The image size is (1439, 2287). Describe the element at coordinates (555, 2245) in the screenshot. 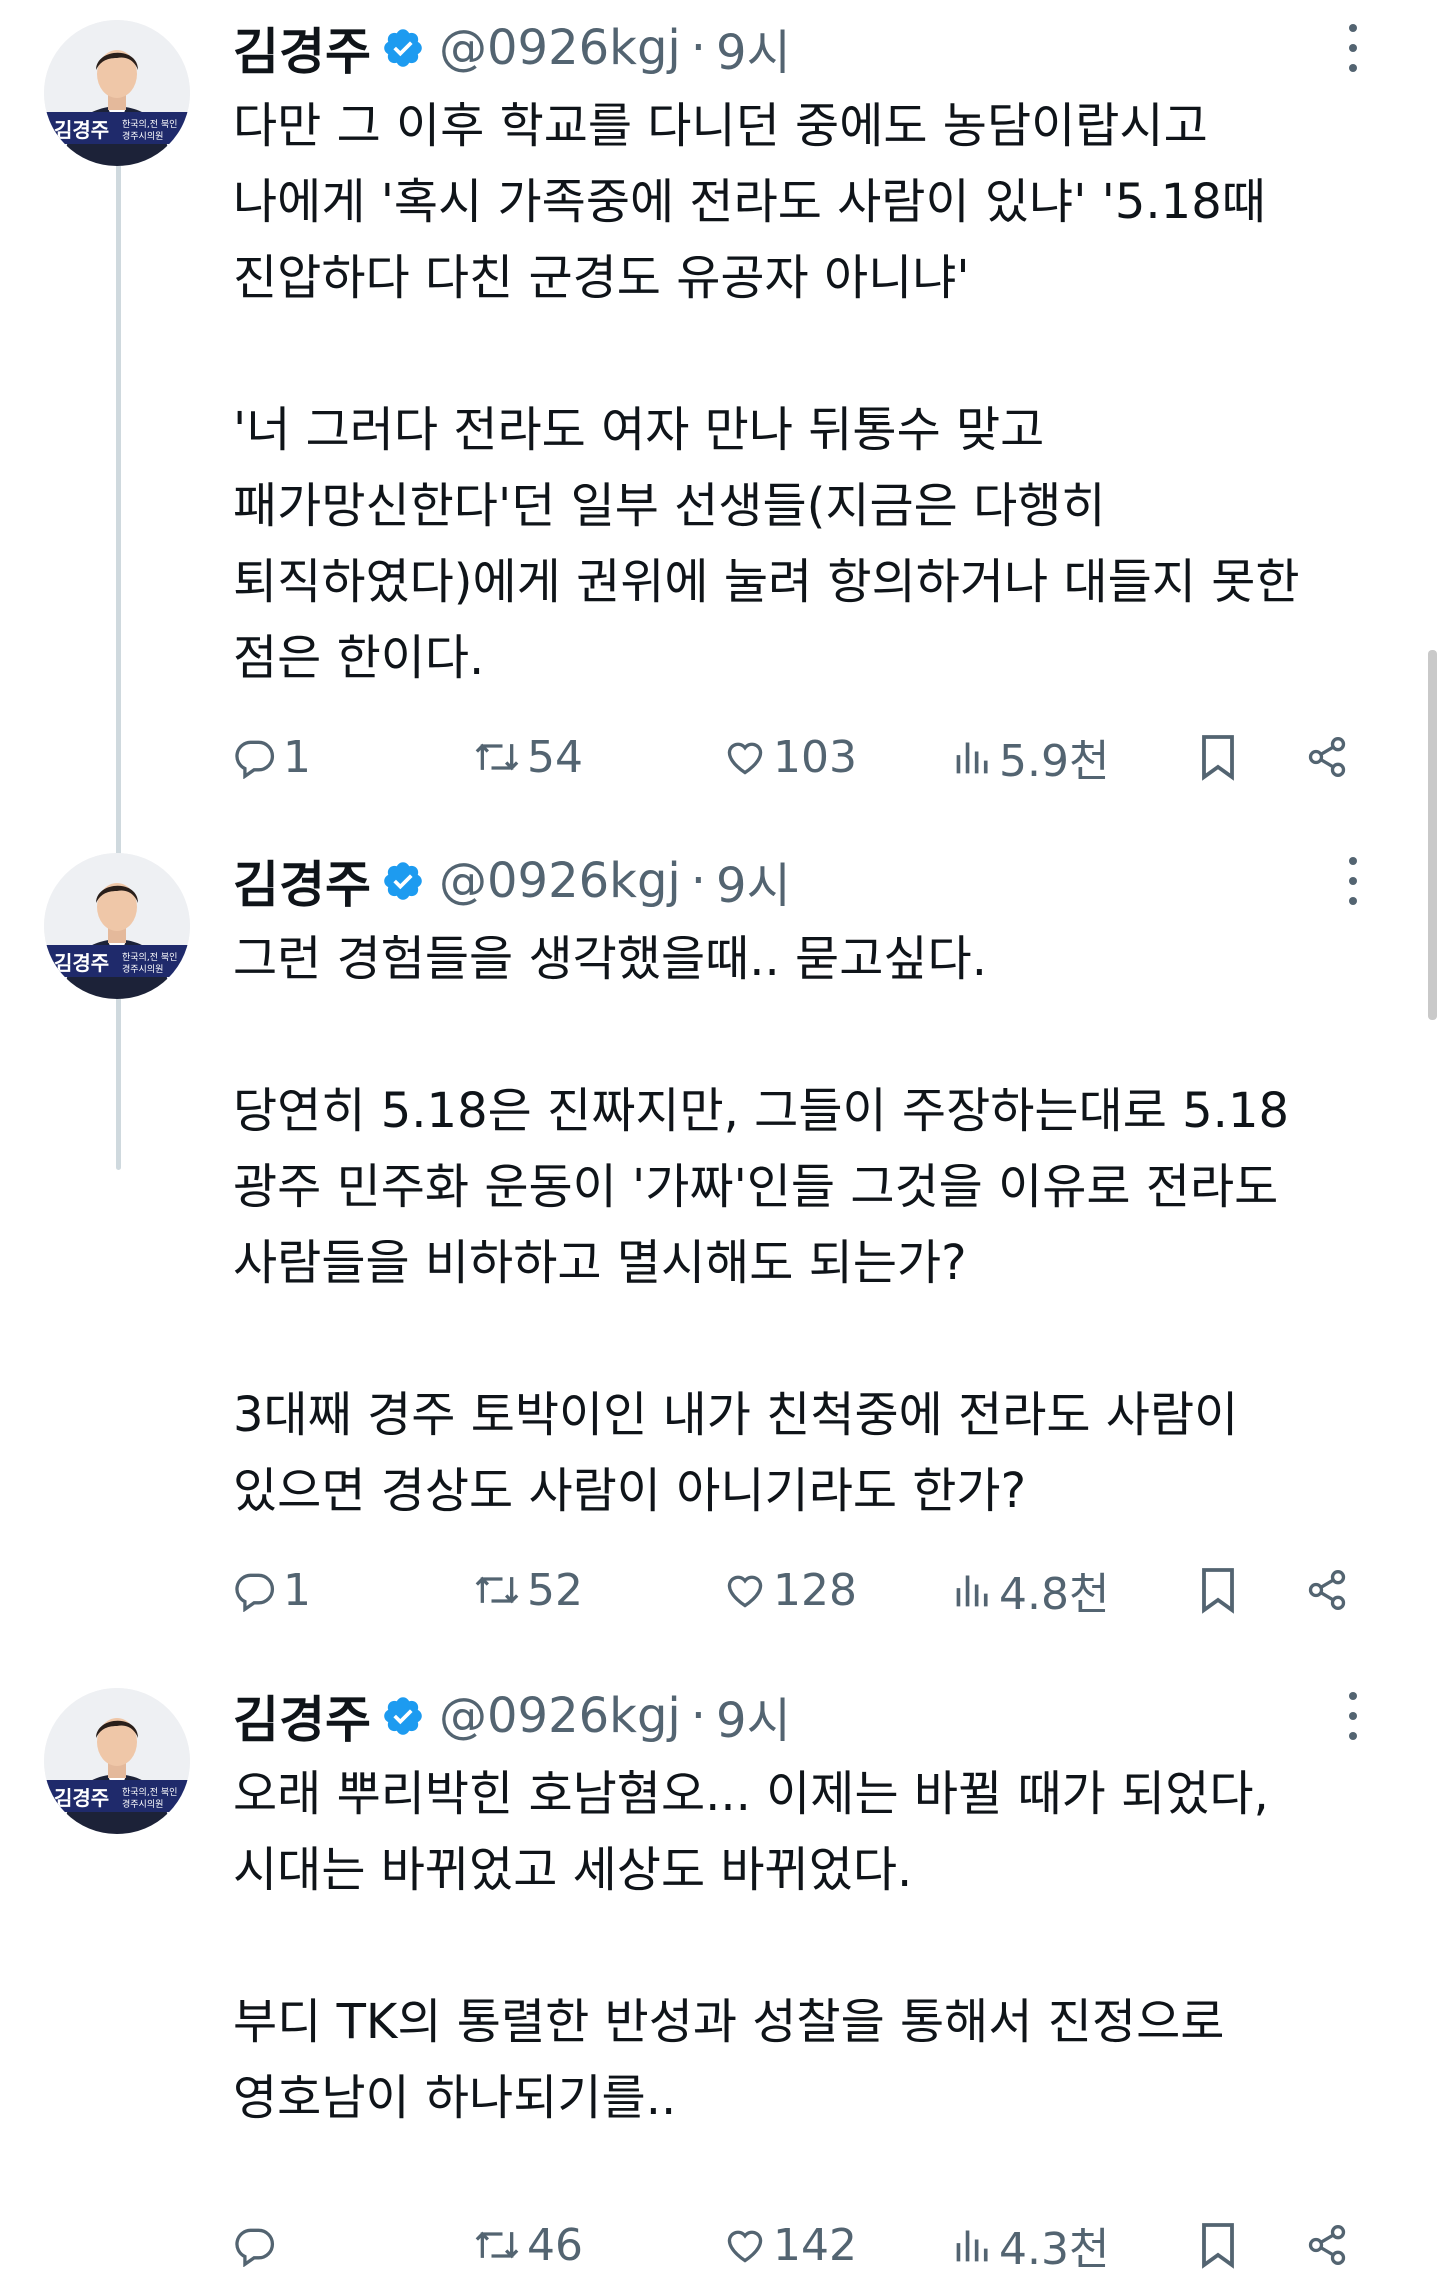

I see `retweets-count: 46` at that location.